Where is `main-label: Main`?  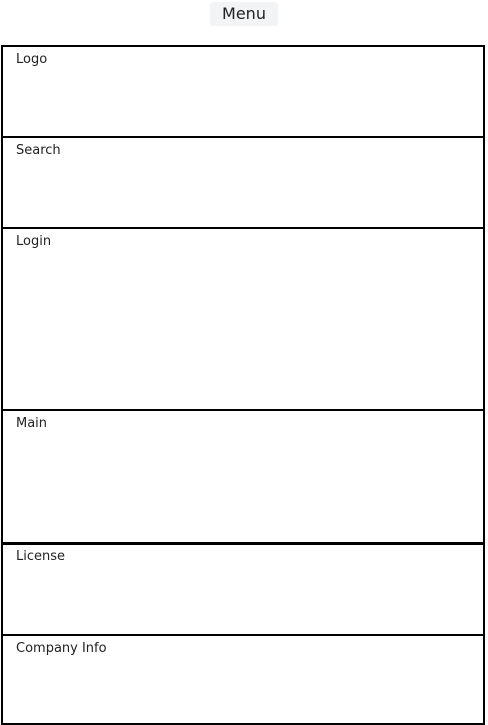 main-label: Main is located at coordinates (32, 423).